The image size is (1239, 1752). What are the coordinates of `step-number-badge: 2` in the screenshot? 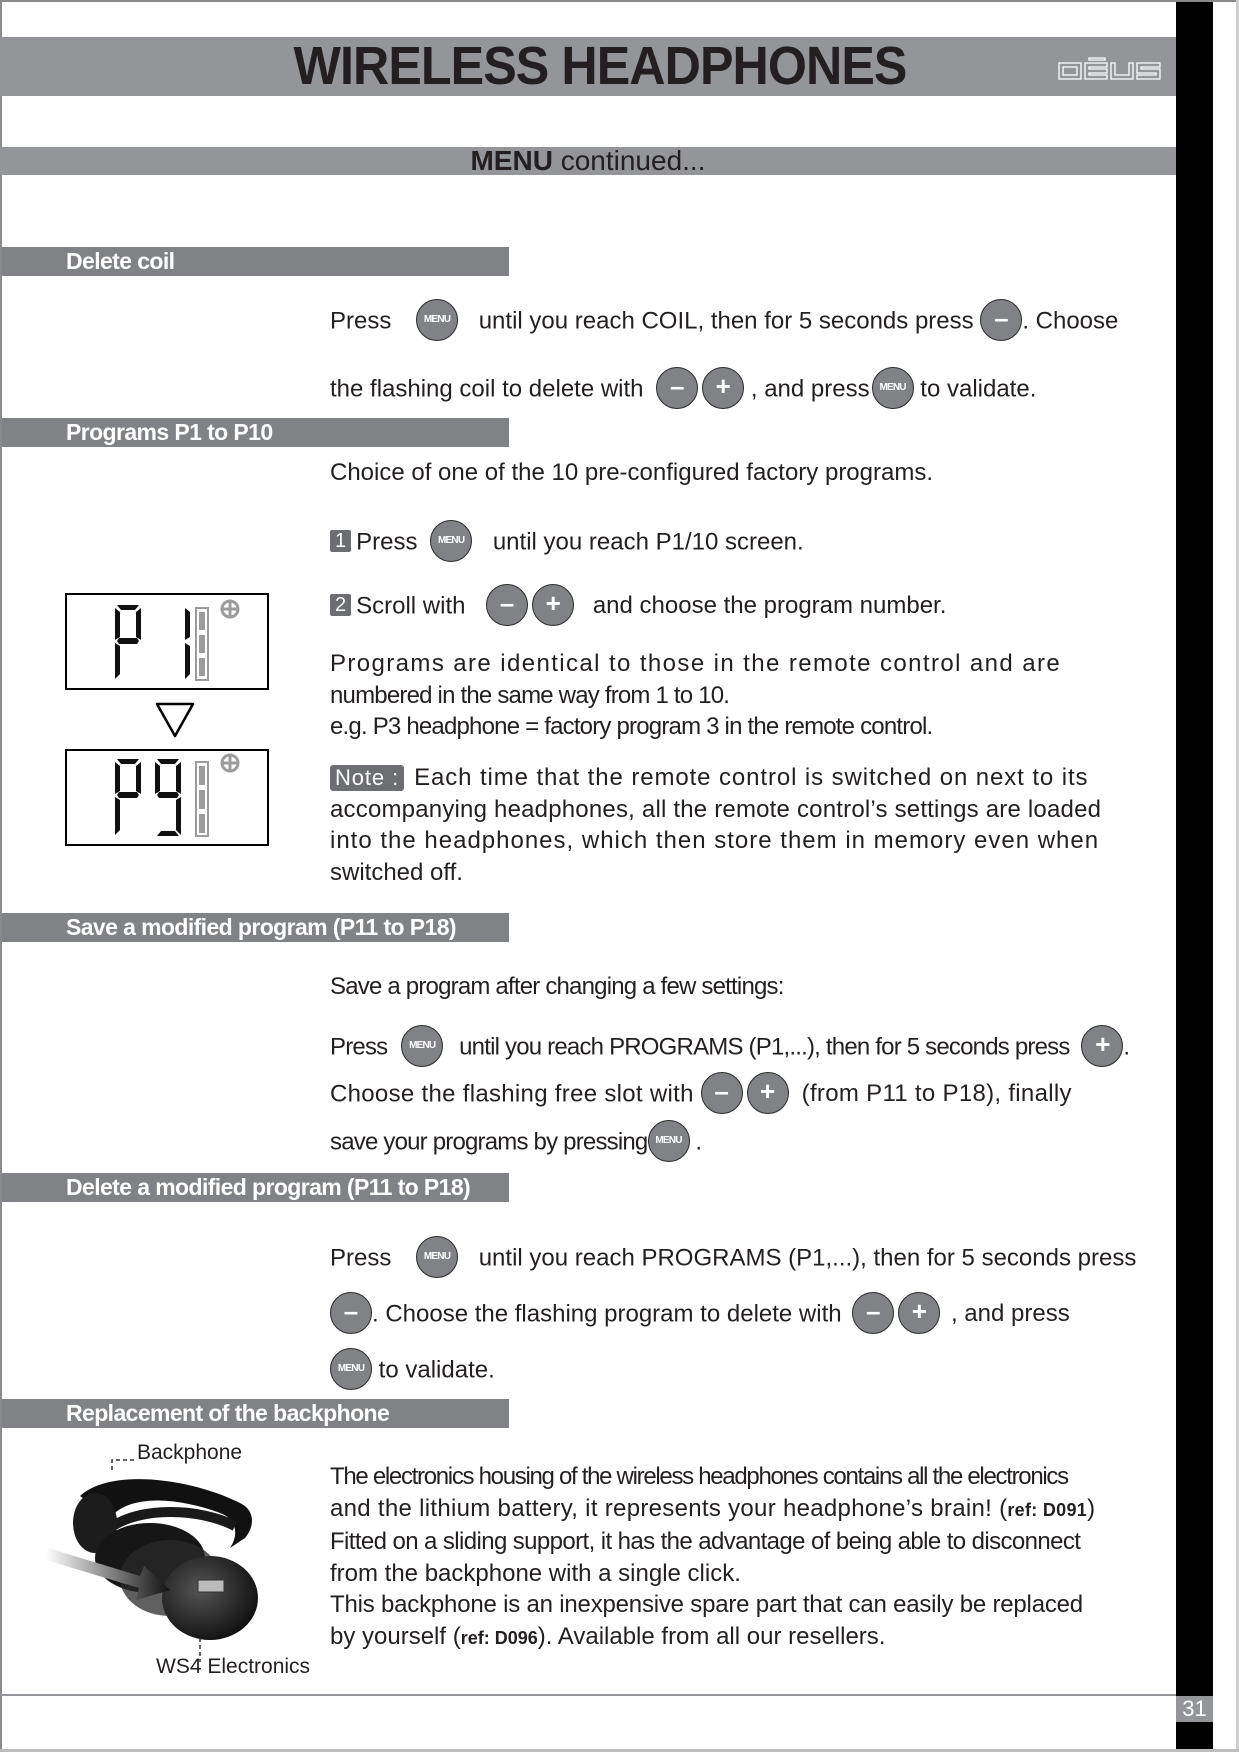 It's located at (341, 605).